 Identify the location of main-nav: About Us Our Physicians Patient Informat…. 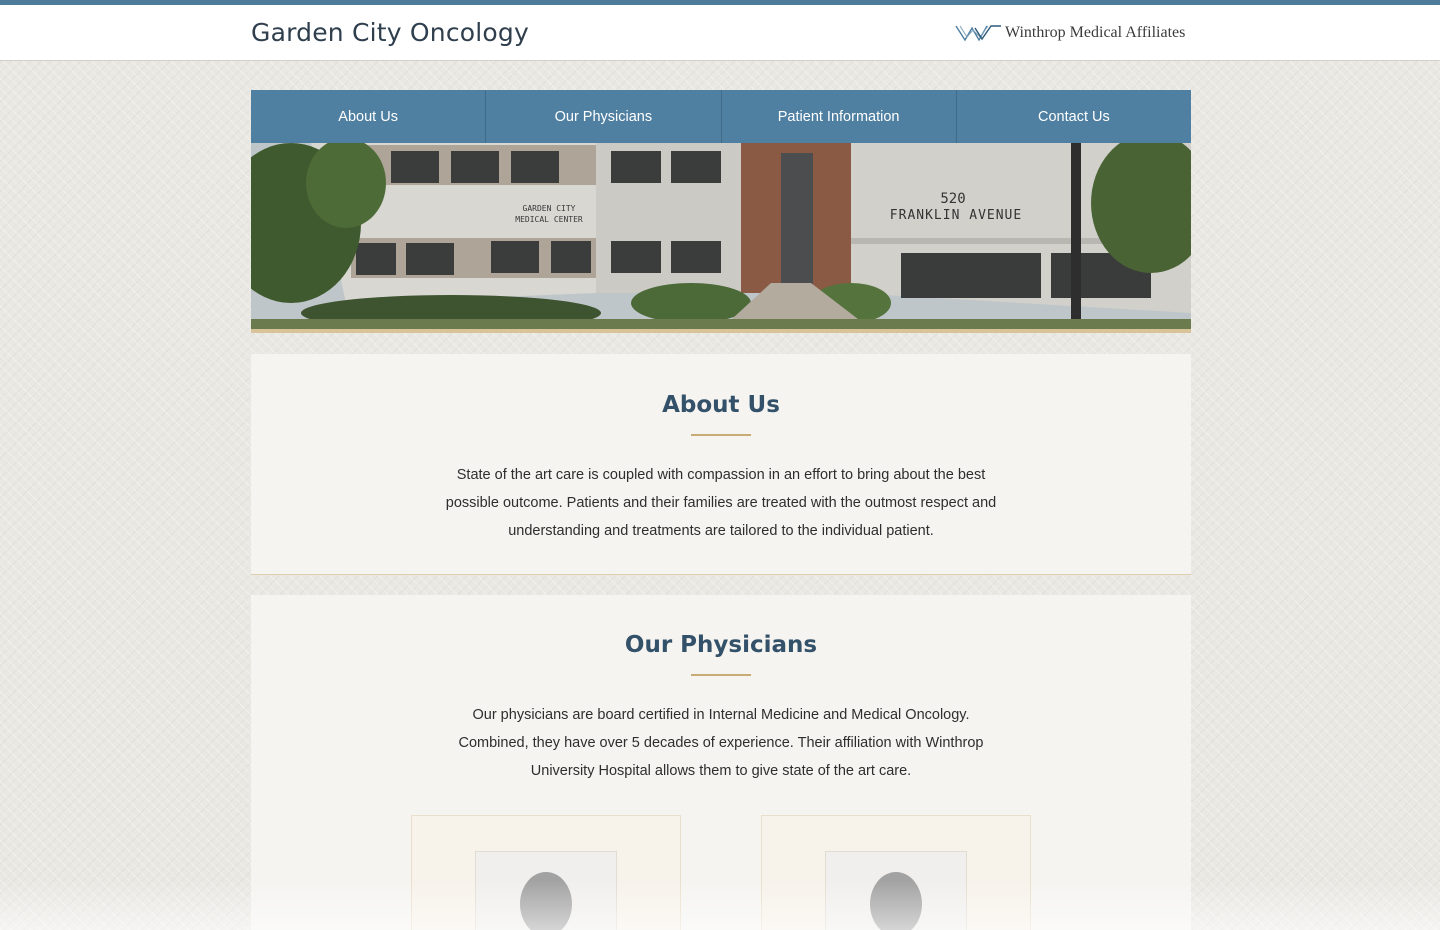
(721, 116).